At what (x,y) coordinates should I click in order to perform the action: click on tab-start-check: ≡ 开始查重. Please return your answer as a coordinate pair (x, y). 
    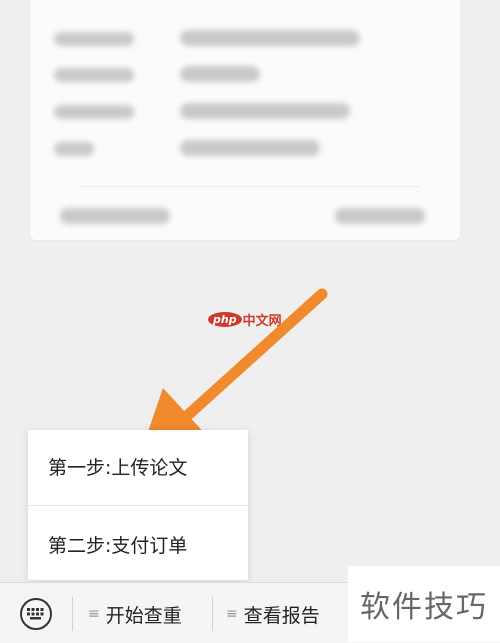
    Looking at the image, I should click on (135, 614).